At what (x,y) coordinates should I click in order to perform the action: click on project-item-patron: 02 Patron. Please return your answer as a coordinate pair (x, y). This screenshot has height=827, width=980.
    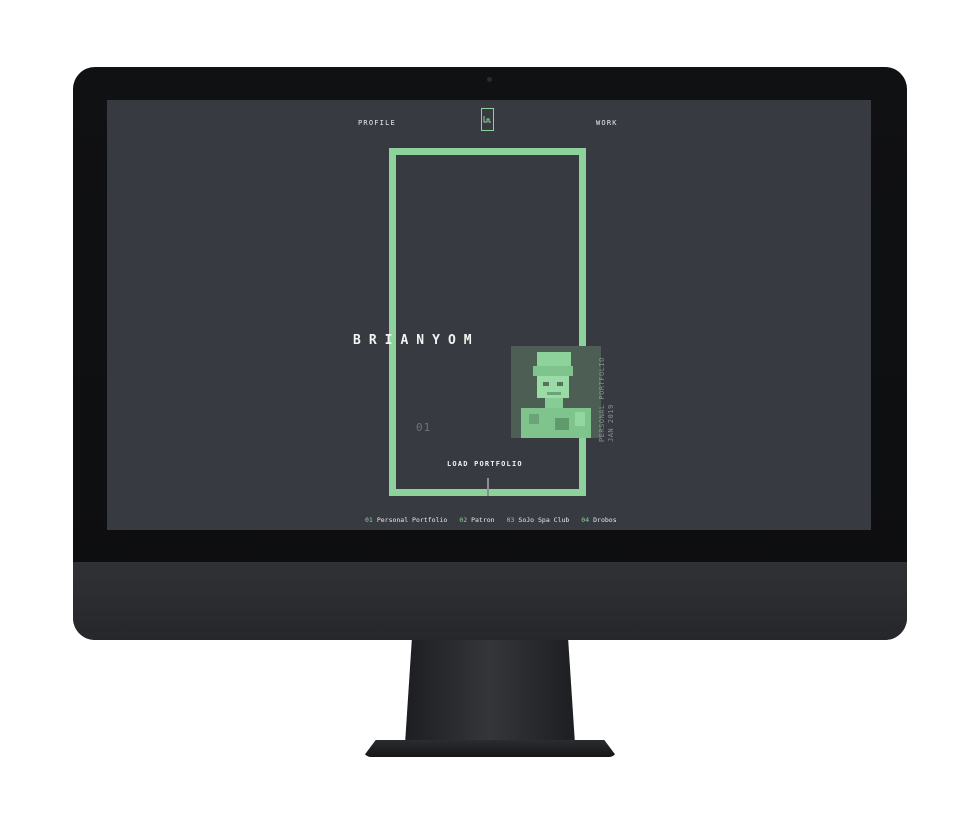
    Looking at the image, I should click on (476, 520).